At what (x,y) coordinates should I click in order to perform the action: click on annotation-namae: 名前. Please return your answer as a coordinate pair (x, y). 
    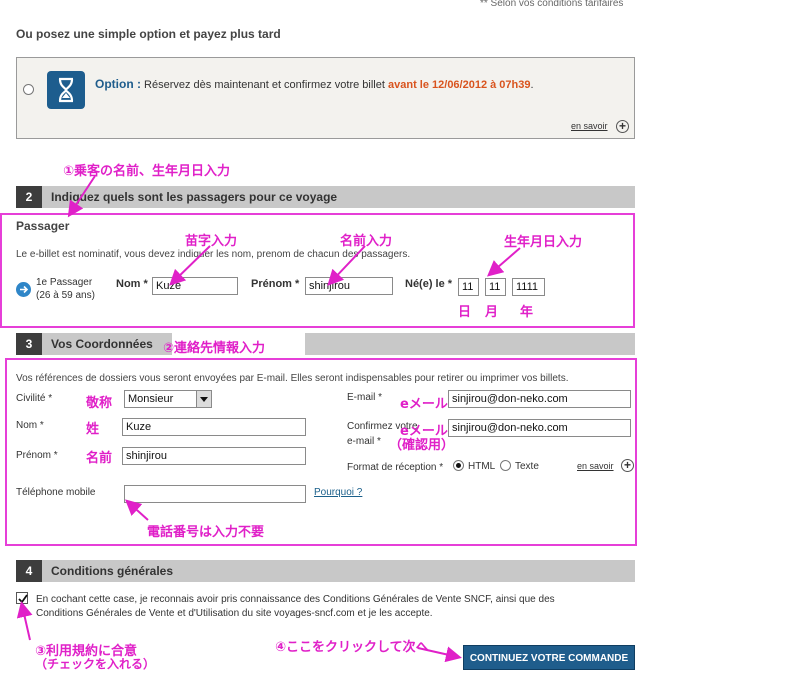
    Looking at the image, I should click on (99, 458).